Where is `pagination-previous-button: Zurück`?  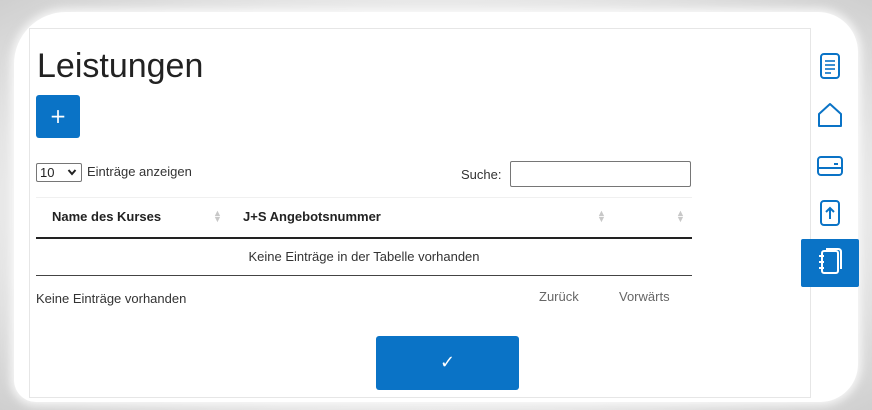 pagination-previous-button: Zurück is located at coordinates (559, 296).